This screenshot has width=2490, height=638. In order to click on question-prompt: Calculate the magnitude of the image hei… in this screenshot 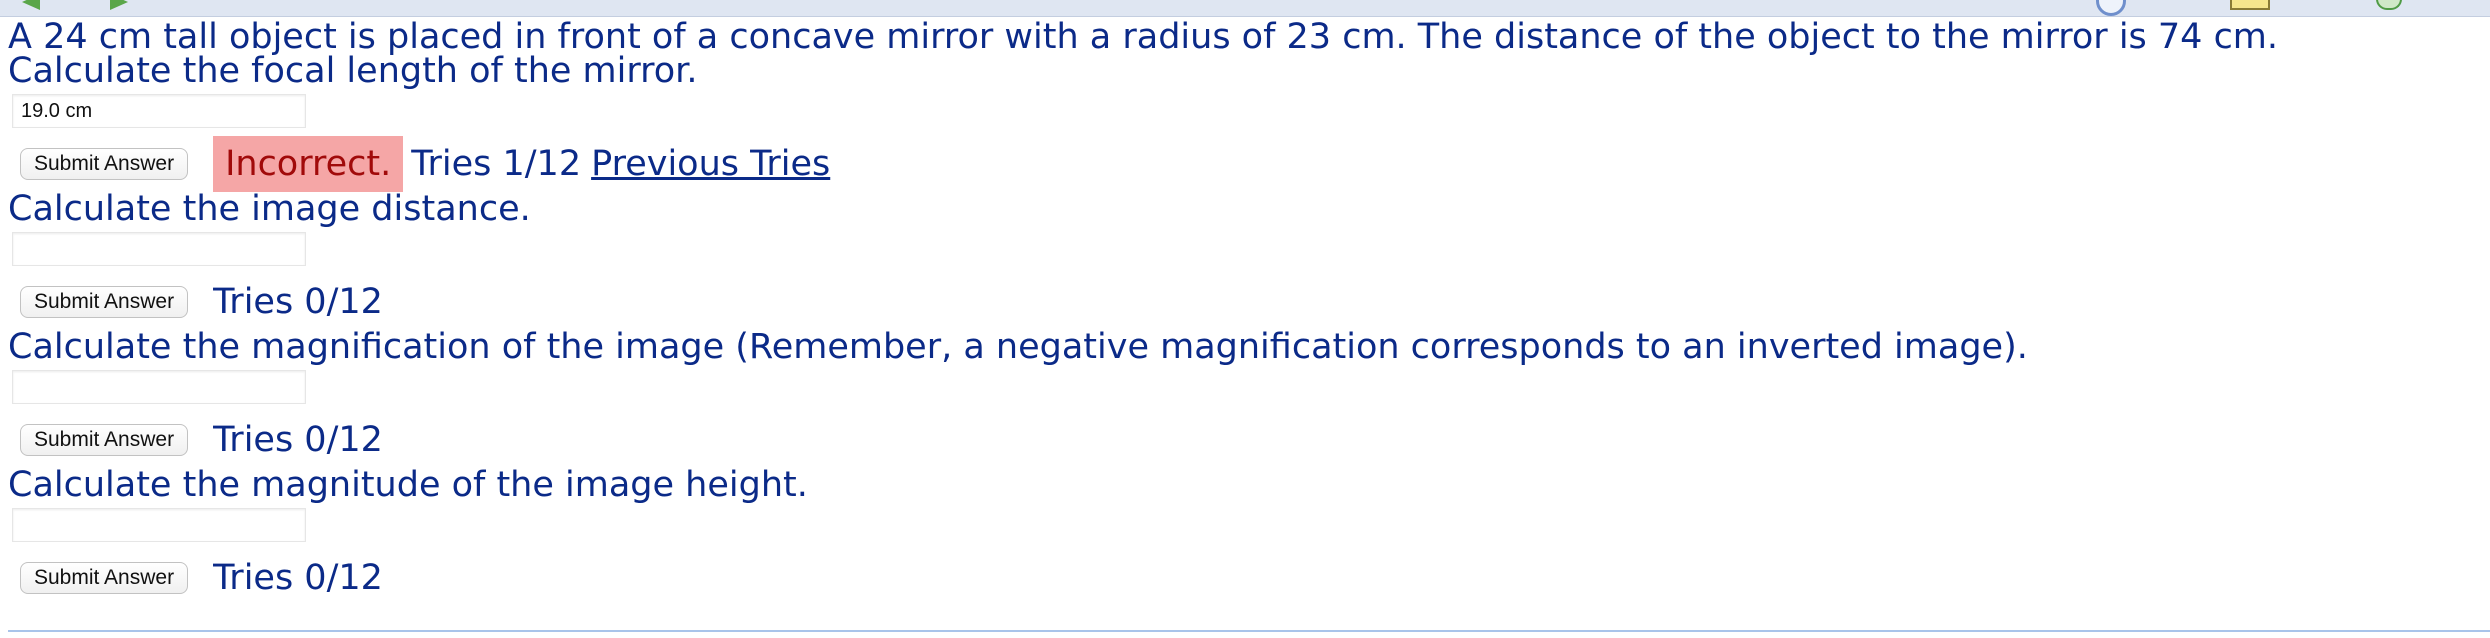, I will do `click(408, 485)`.